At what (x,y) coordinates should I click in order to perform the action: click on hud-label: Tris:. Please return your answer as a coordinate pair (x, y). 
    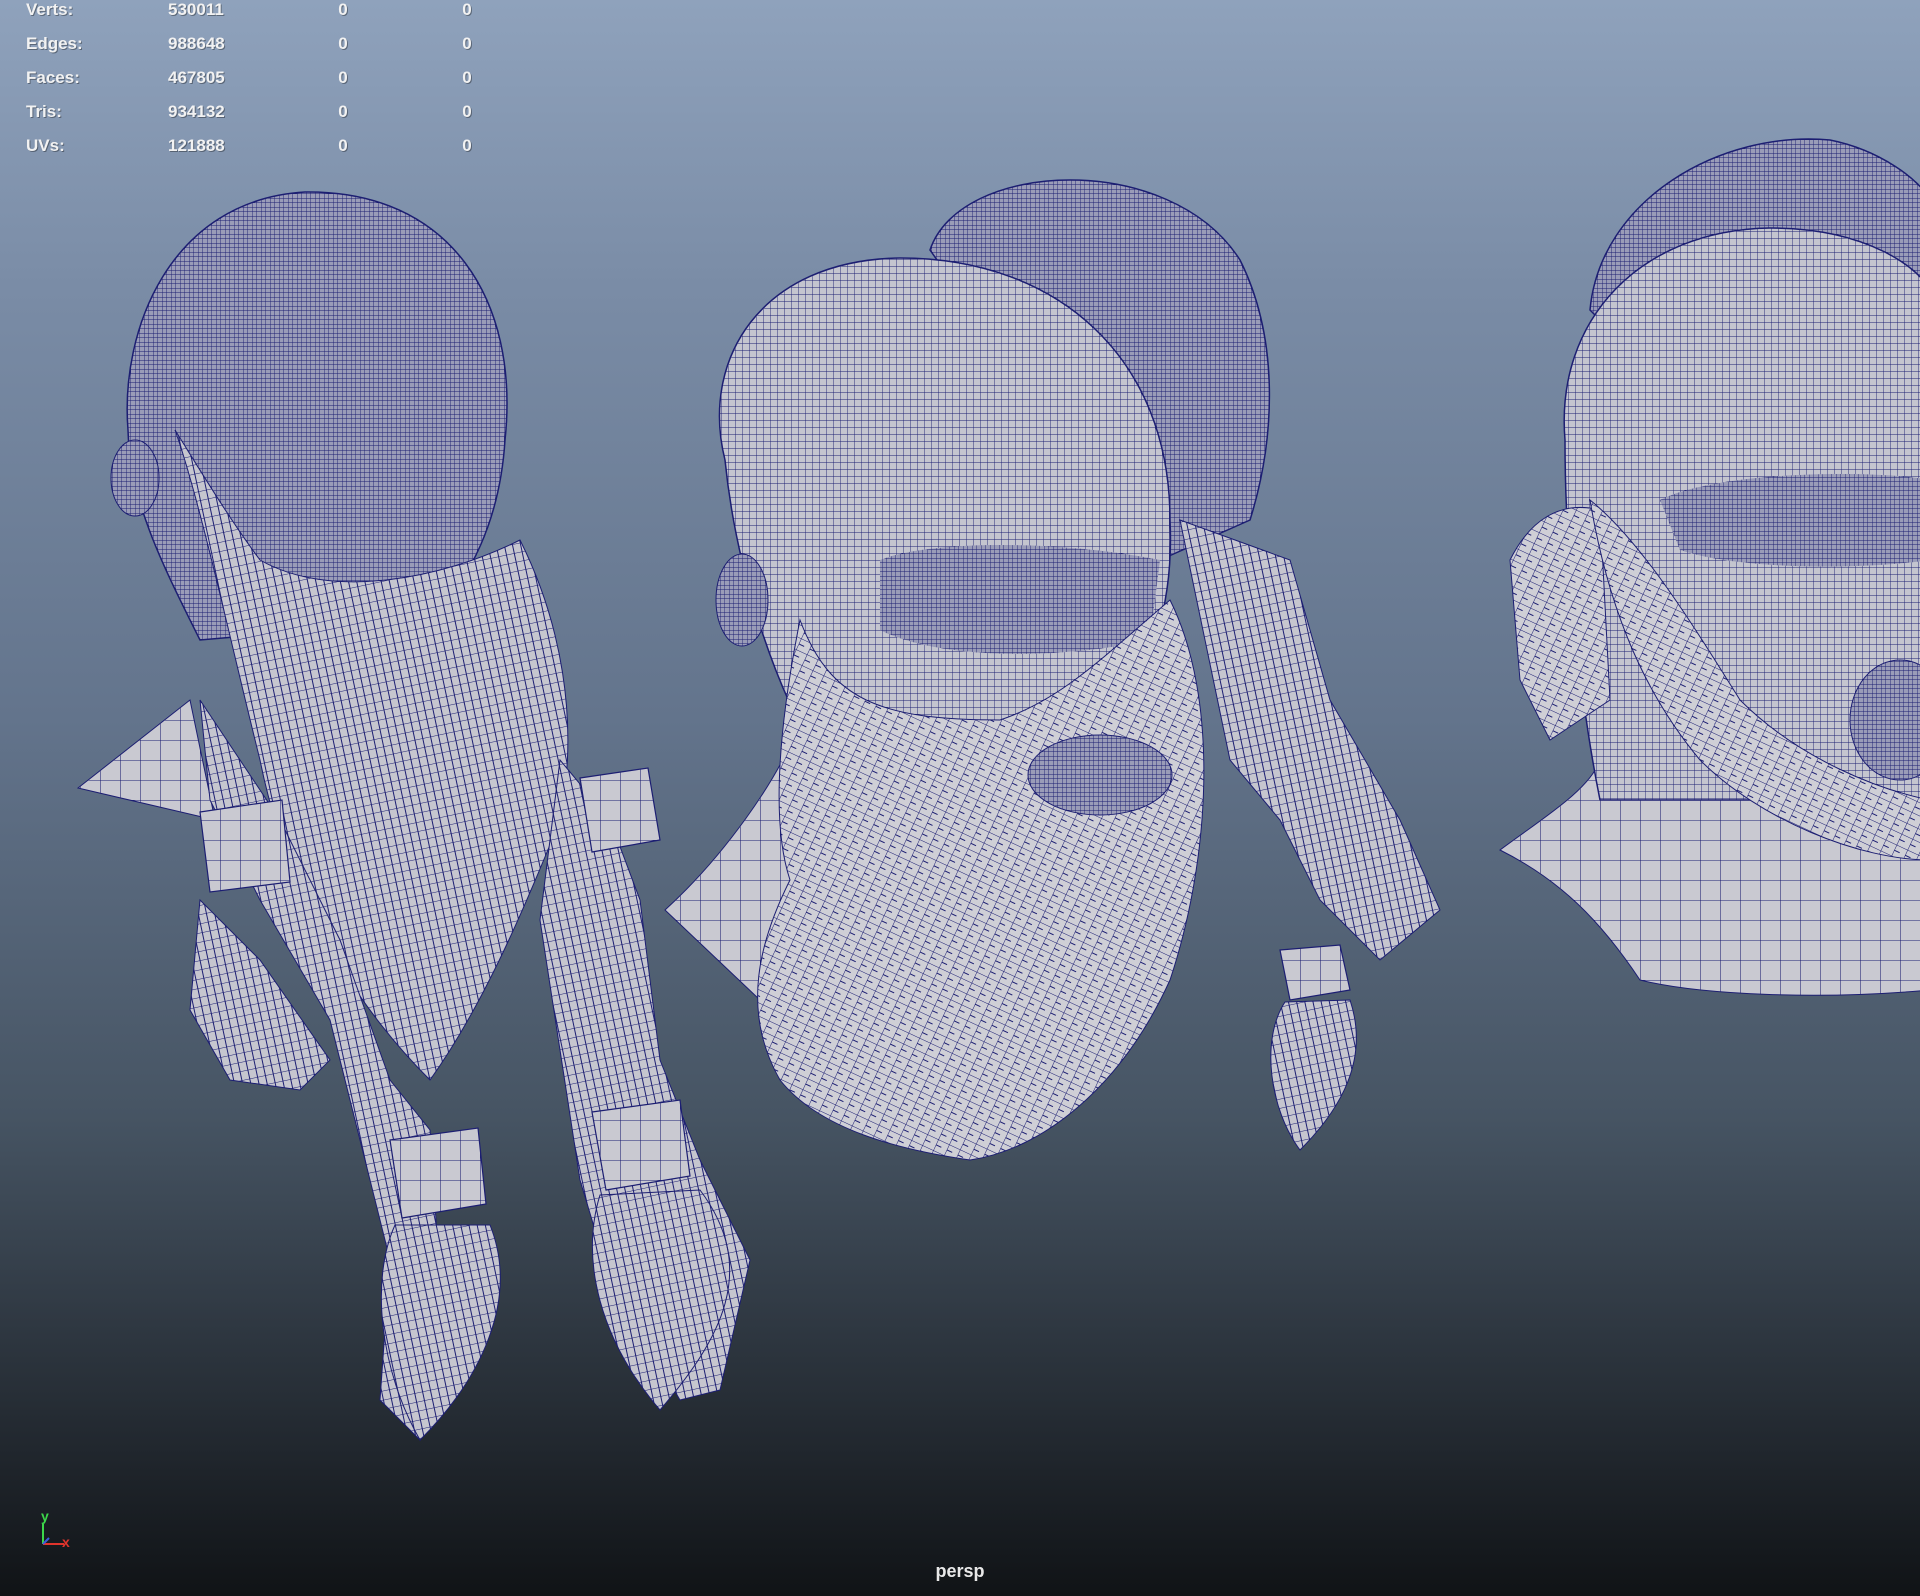
    Looking at the image, I should click on (44, 111).